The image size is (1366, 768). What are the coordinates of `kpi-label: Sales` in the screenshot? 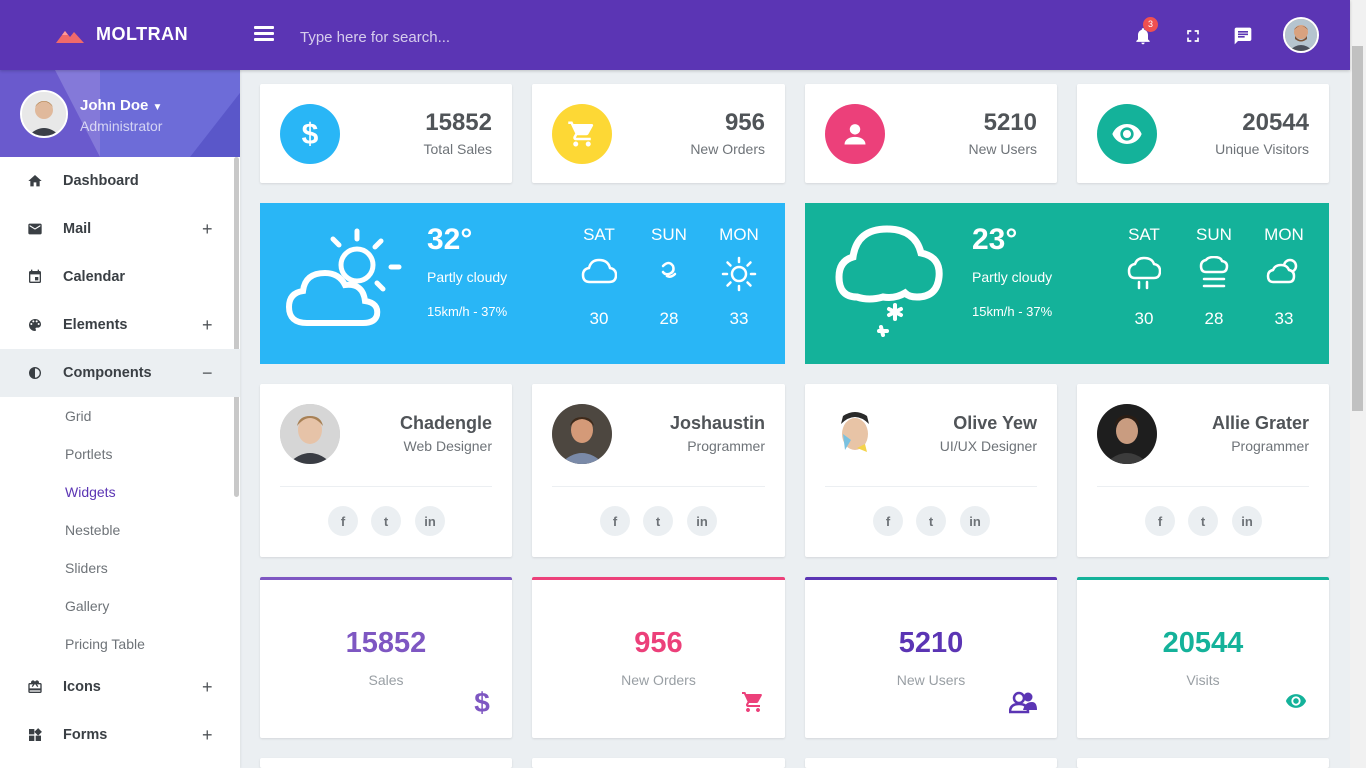 It's located at (386, 680).